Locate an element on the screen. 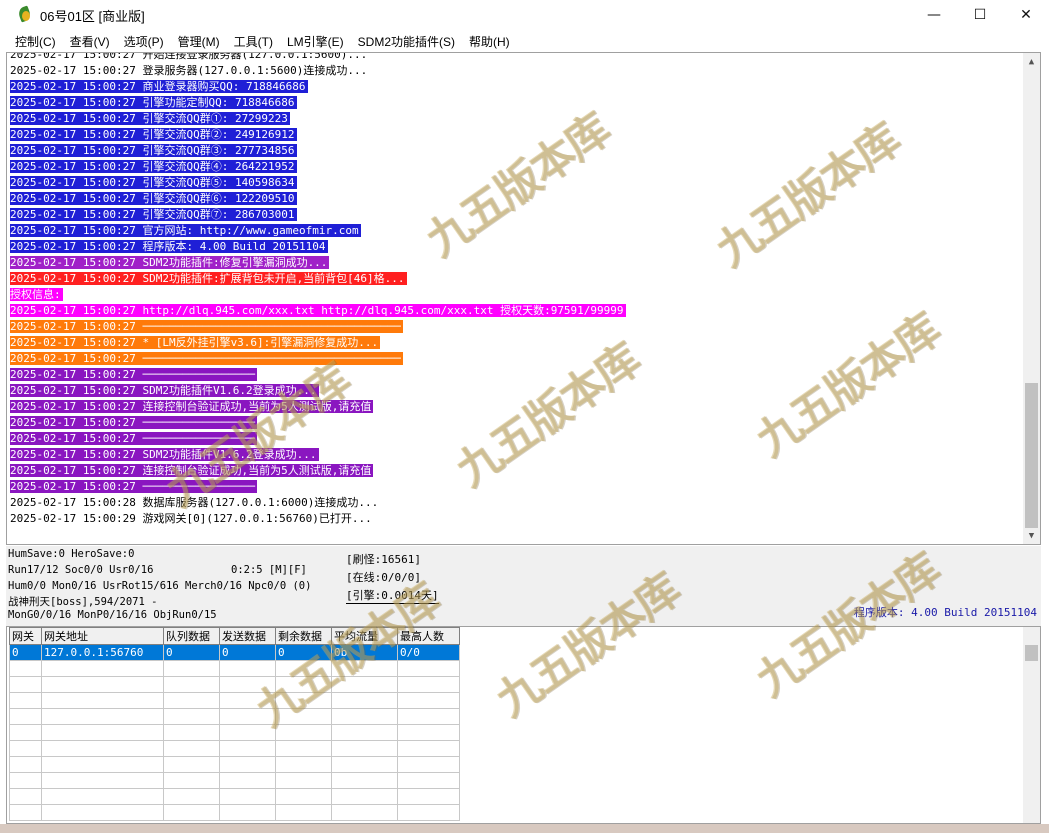 This screenshot has width=1049, height=833. close-button: ✕ is located at coordinates (1026, 15).